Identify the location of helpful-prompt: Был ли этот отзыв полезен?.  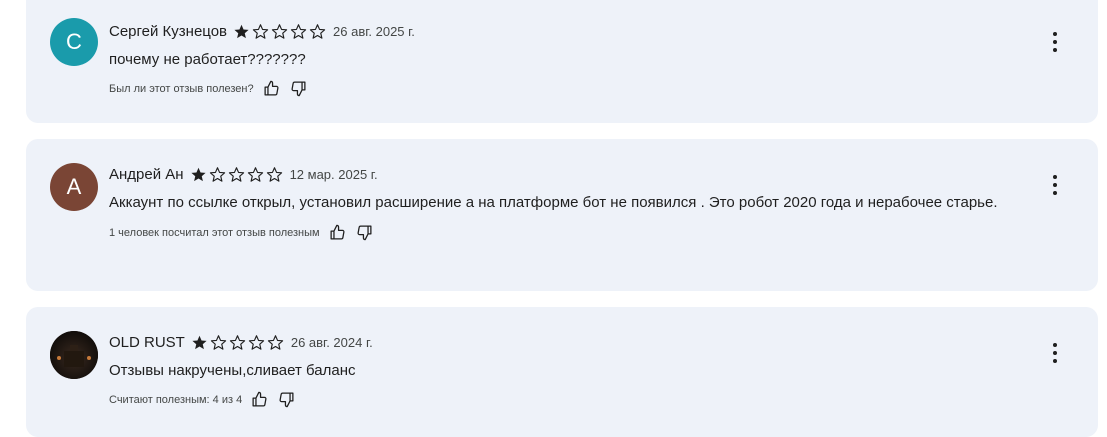
(181, 88).